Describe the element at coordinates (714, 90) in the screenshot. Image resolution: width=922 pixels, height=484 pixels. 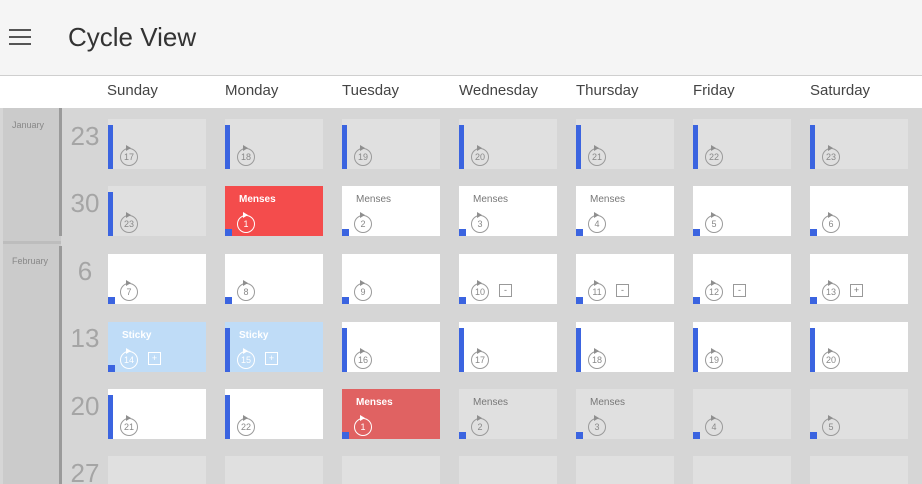
I see `weekday-friday: Friday` at that location.